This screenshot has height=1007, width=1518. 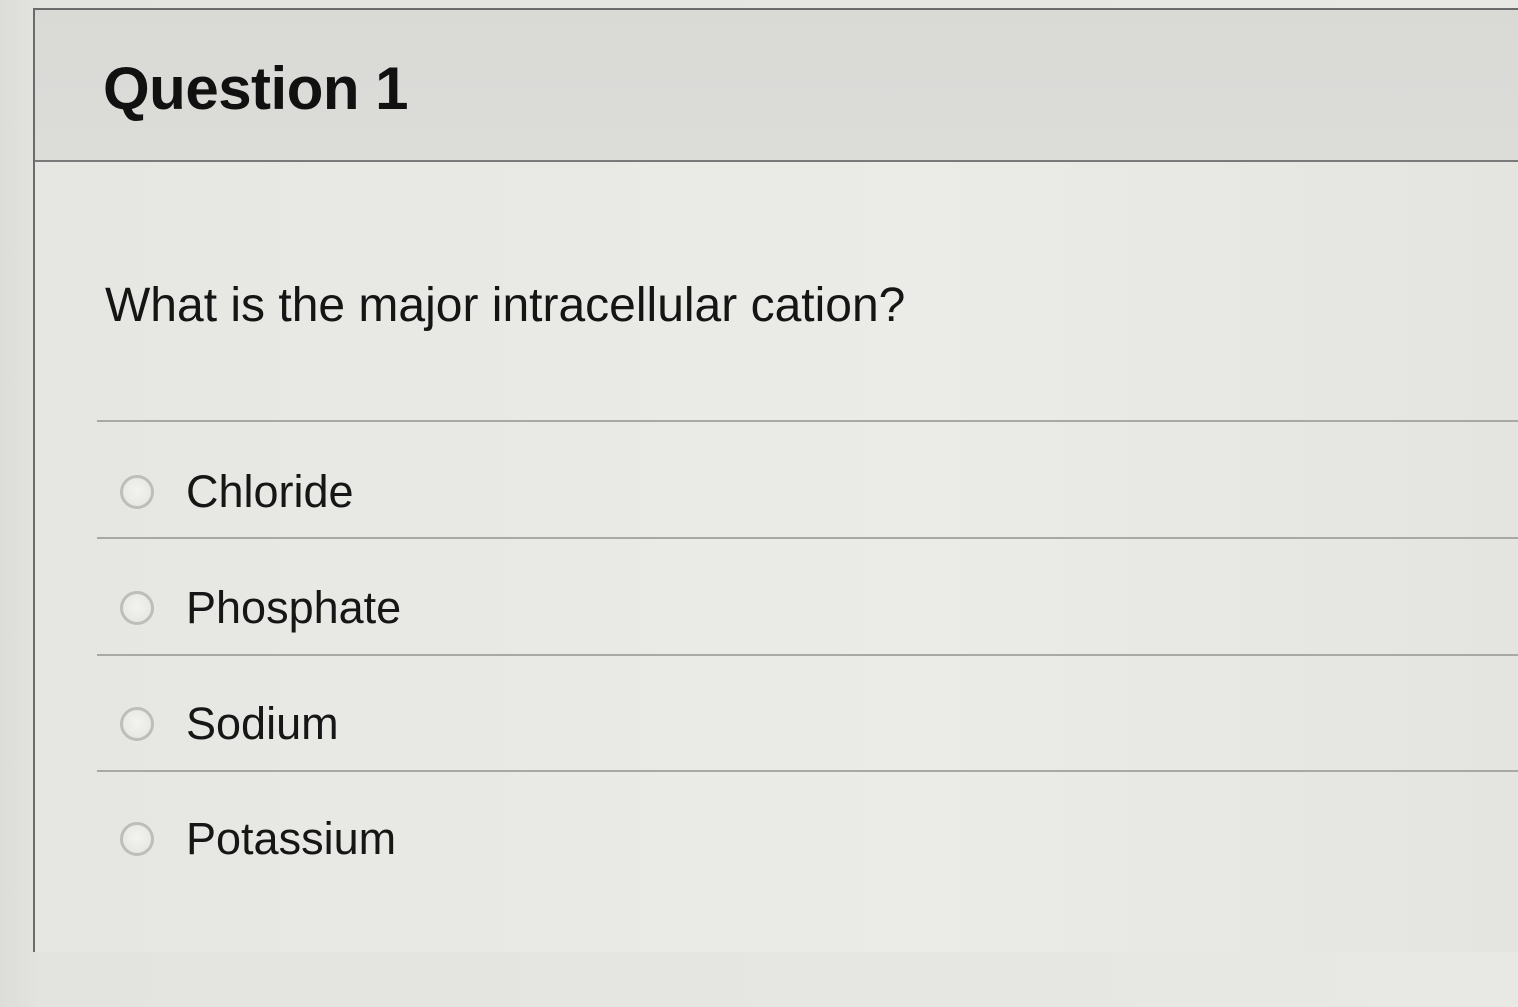 What do you see at coordinates (776, 86) in the screenshot?
I see `question-header: Question 1` at bounding box center [776, 86].